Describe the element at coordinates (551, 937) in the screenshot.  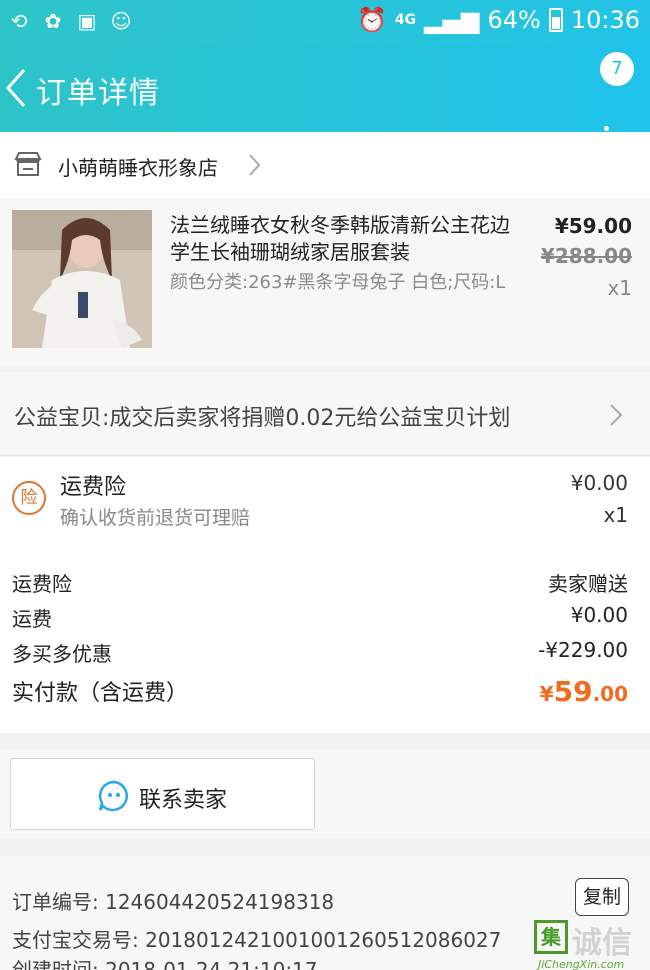
I see `watermark-box: 集` at that location.